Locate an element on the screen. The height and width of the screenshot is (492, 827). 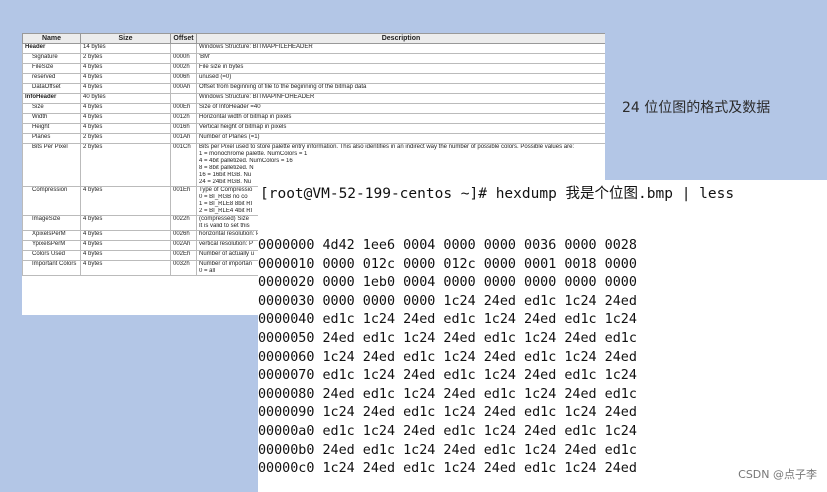
cell-offset: 000Ah is located at coordinates (183, 88).